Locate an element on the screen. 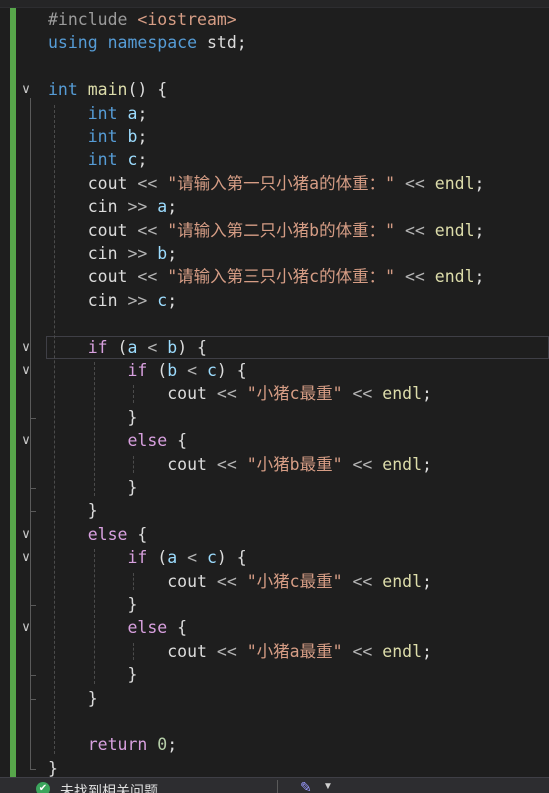 Image resolution: width=549 pixels, height=793 pixels. paintbrush-icon: ✎ is located at coordinates (306, 786).